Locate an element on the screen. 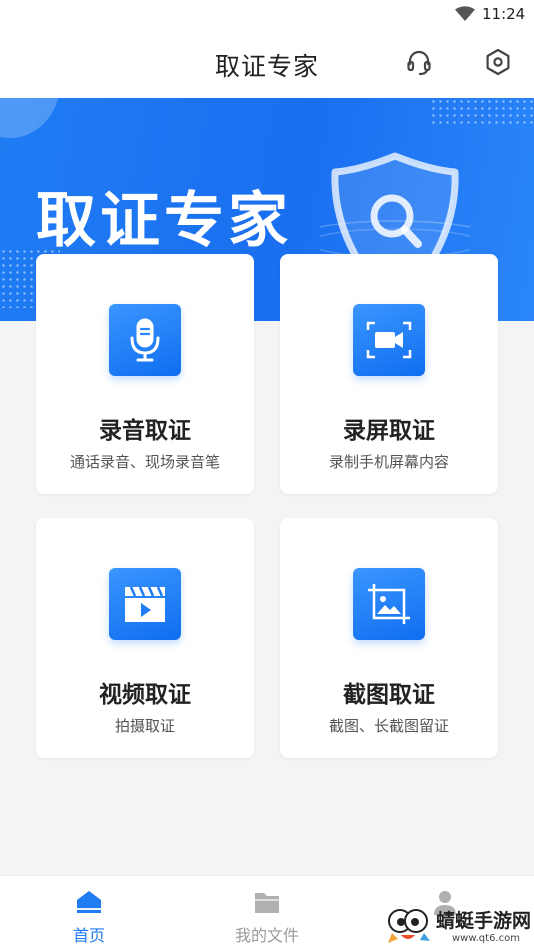 The height and width of the screenshot is (949, 534). nav-label: 首页 is located at coordinates (88, 935).